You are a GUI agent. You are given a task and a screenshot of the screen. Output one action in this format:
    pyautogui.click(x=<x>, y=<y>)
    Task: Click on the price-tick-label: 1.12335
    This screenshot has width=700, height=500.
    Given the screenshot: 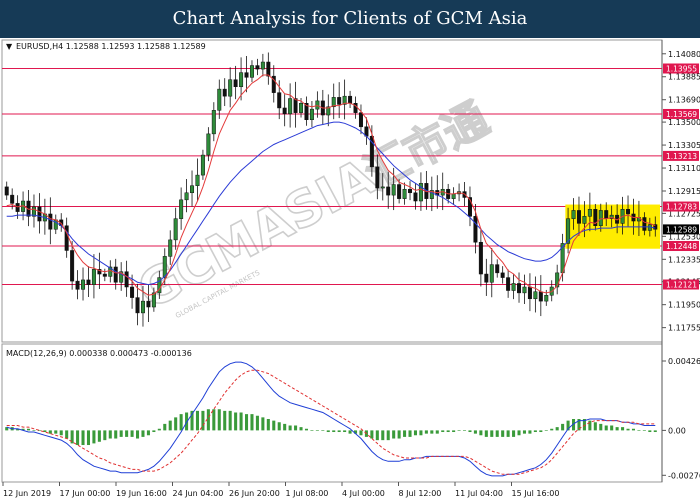 What is the action you would take?
    pyautogui.click(x=684, y=259)
    